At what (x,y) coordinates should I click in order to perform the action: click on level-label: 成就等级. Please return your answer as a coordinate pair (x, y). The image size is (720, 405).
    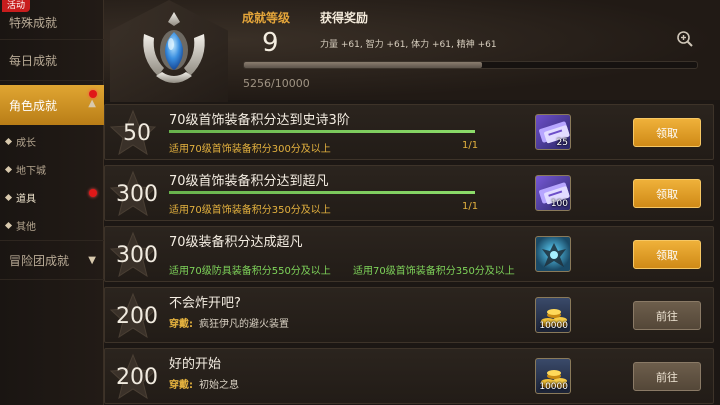
    Looking at the image, I should click on (266, 18).